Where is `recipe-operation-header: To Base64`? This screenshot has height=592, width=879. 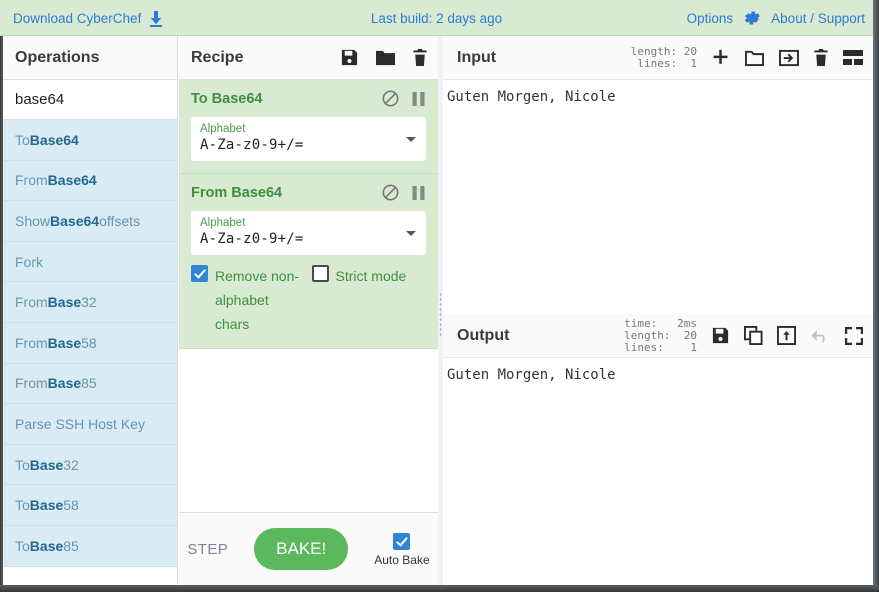 recipe-operation-header: To Base64 is located at coordinates (308, 98).